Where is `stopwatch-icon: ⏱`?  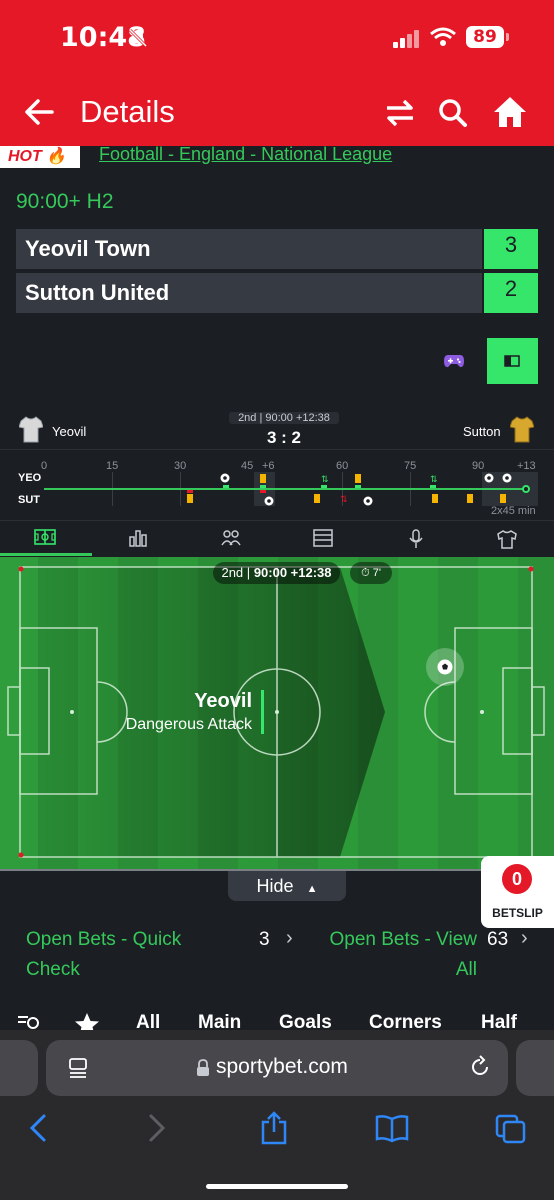
stopwatch-icon: ⏱ is located at coordinates (365, 573).